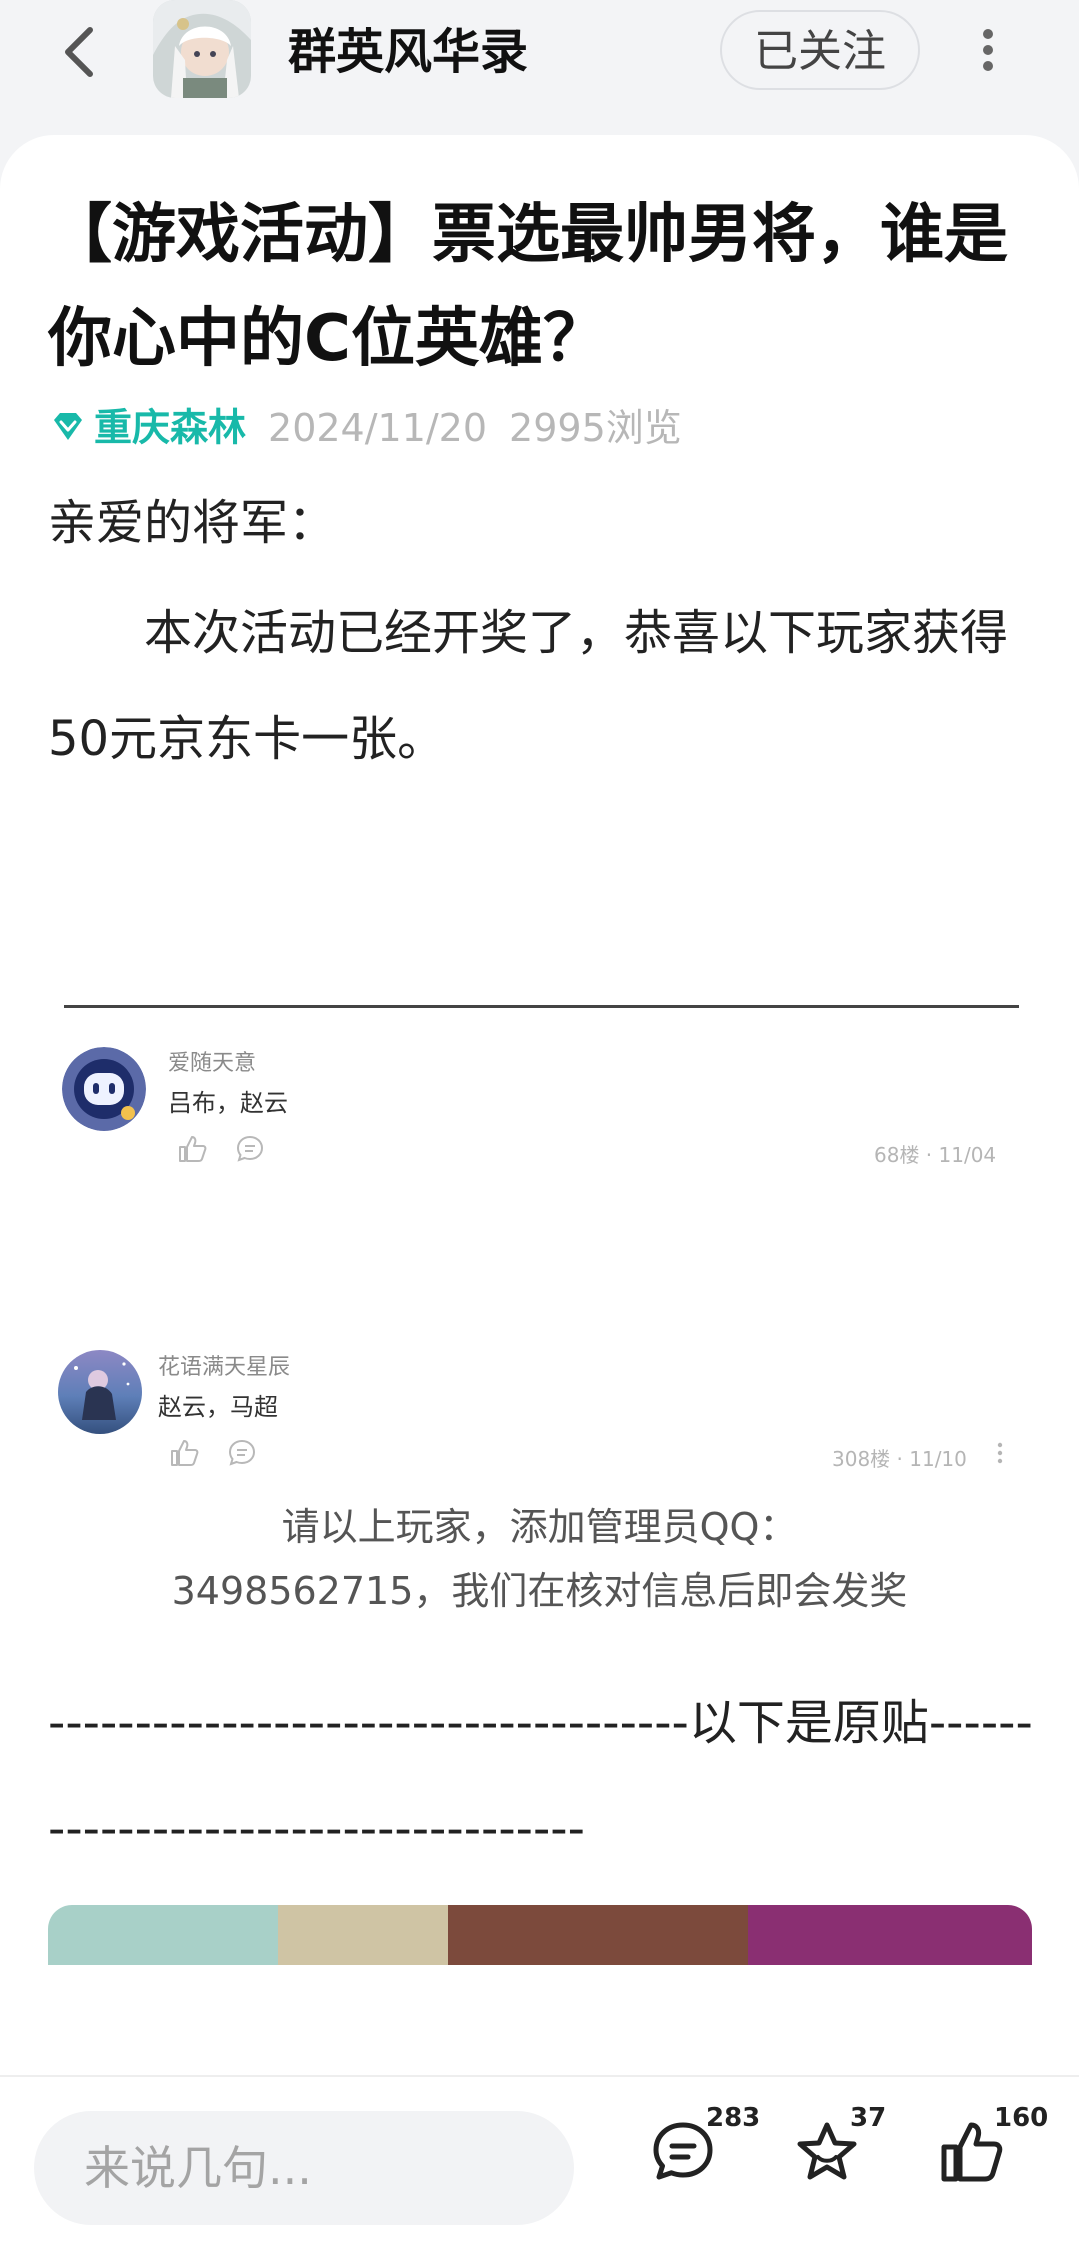 This screenshot has width=1079, height=2252. What do you see at coordinates (820, 50) in the screenshot?
I see `follow-button: 已关注` at bounding box center [820, 50].